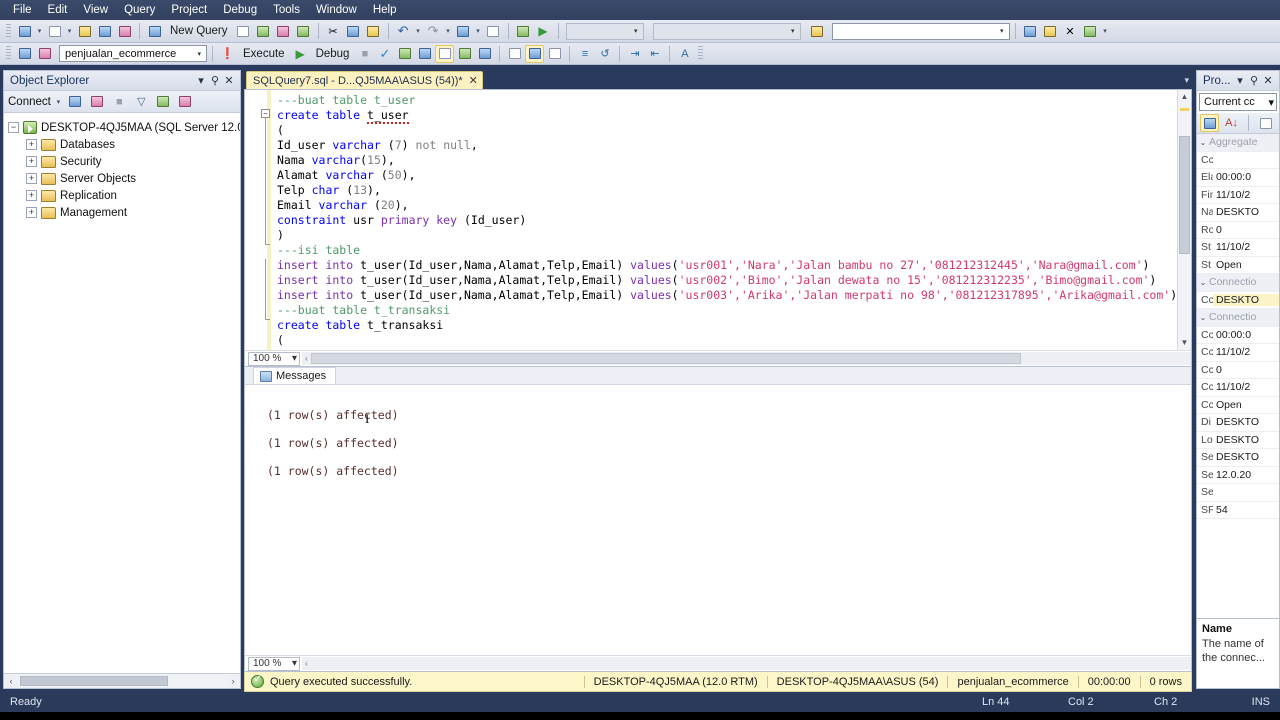  What do you see at coordinates (684, 54) in the screenshot?
I see `specify-values-icon: A` at bounding box center [684, 54].